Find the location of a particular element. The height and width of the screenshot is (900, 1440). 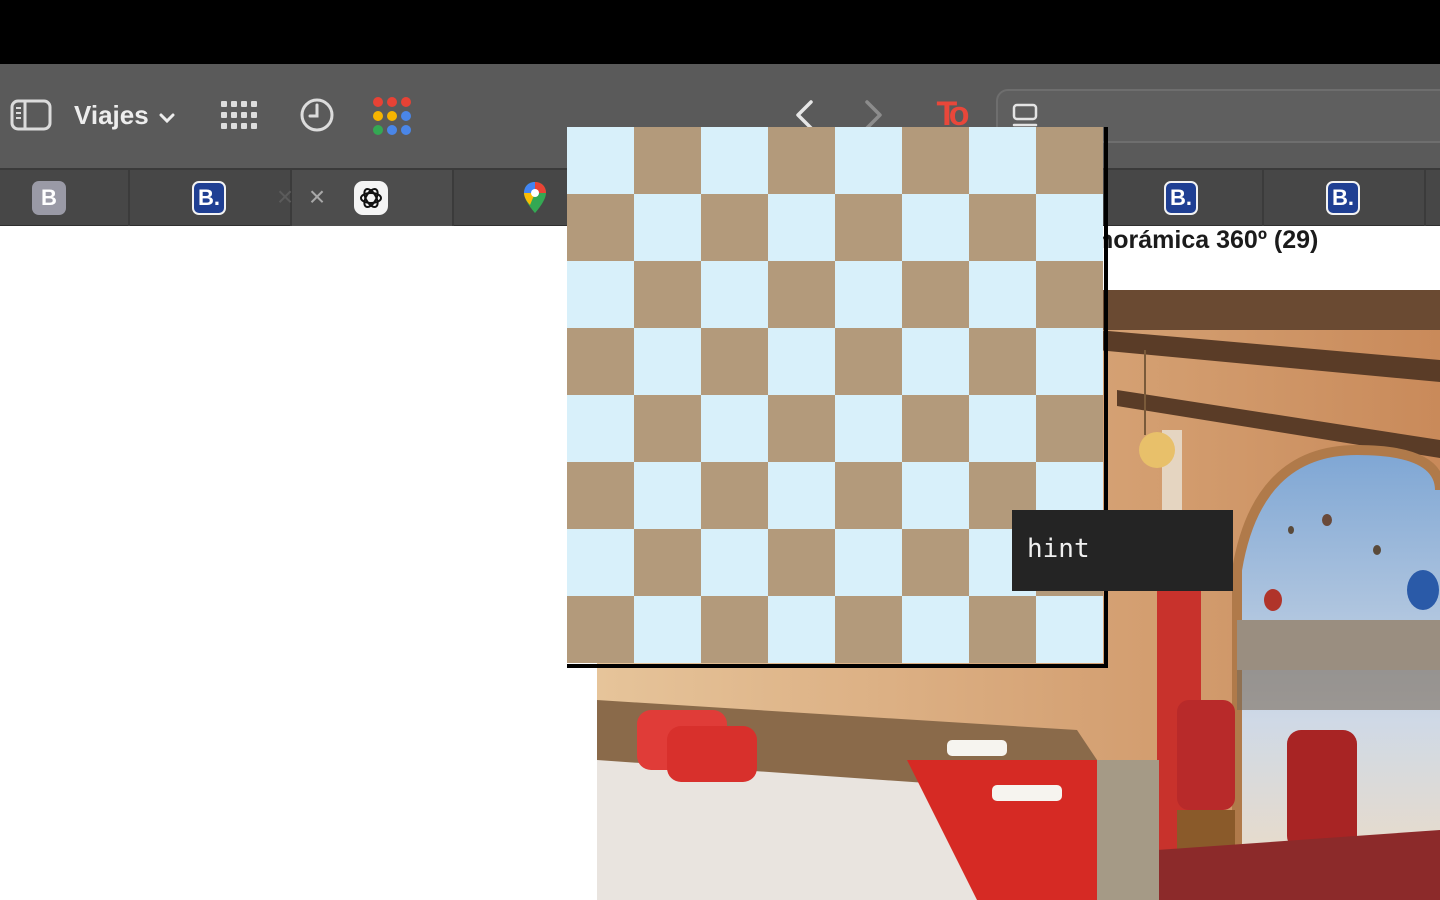

apps-icon is located at coordinates (392, 116).